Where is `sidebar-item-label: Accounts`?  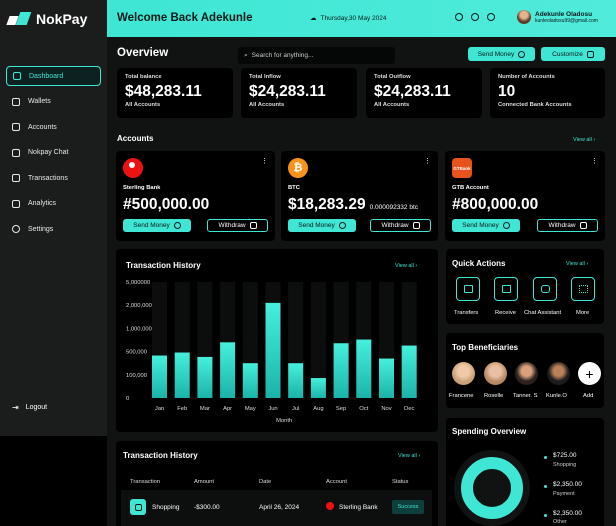 sidebar-item-label: Accounts is located at coordinates (42, 127).